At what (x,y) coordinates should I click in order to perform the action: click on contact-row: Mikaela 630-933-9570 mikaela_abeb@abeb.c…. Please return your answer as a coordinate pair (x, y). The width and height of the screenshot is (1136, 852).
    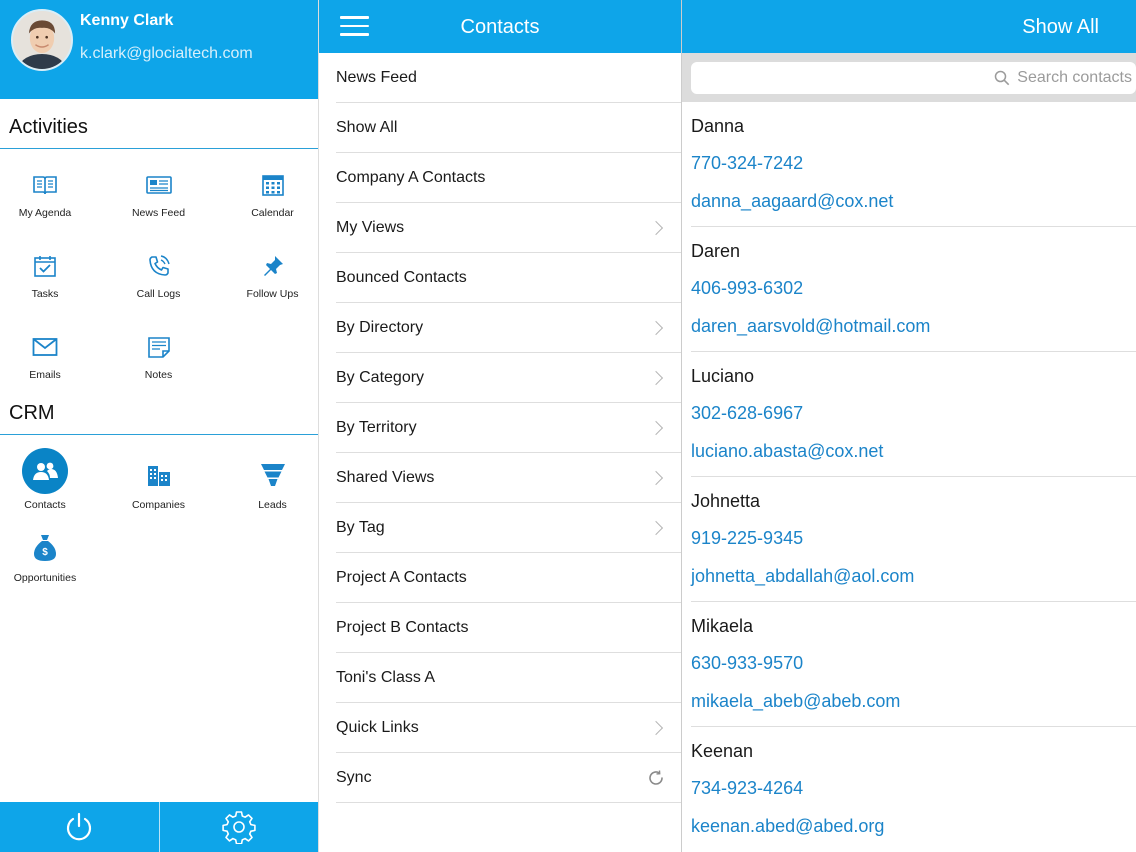
    Looking at the image, I should click on (913, 664).